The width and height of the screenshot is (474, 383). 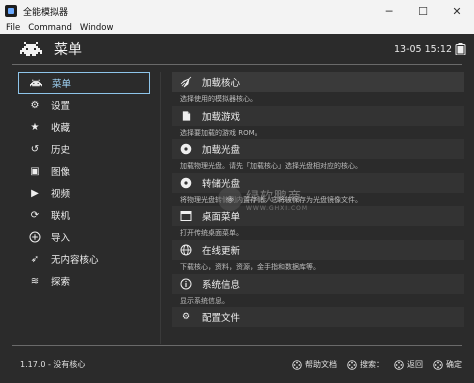 I want to click on footer: 1.17.0 - 没有核心 帮助文档 搜索： 返回 确定, so click(x=237, y=364).